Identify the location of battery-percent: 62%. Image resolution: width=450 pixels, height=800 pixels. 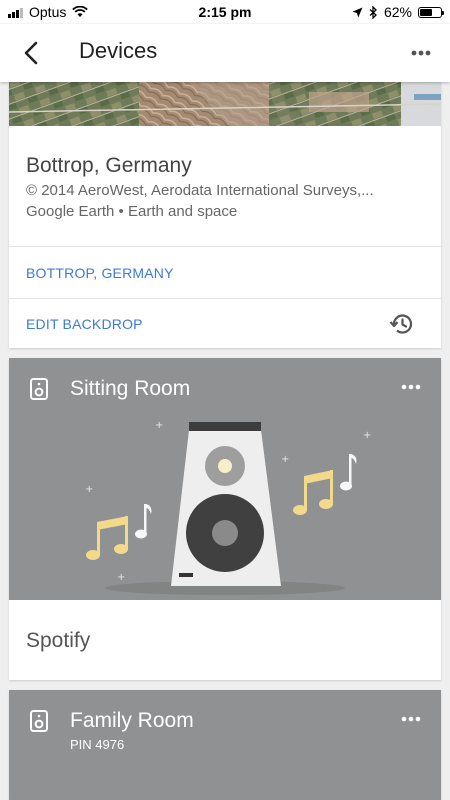
(397, 12).